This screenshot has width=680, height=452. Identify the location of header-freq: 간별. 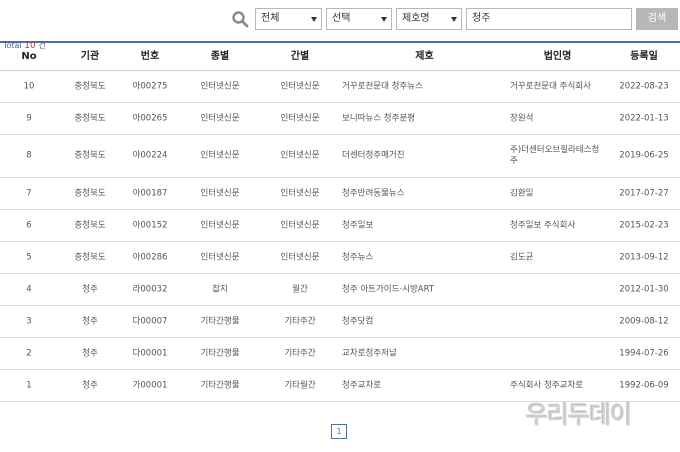
(300, 56).